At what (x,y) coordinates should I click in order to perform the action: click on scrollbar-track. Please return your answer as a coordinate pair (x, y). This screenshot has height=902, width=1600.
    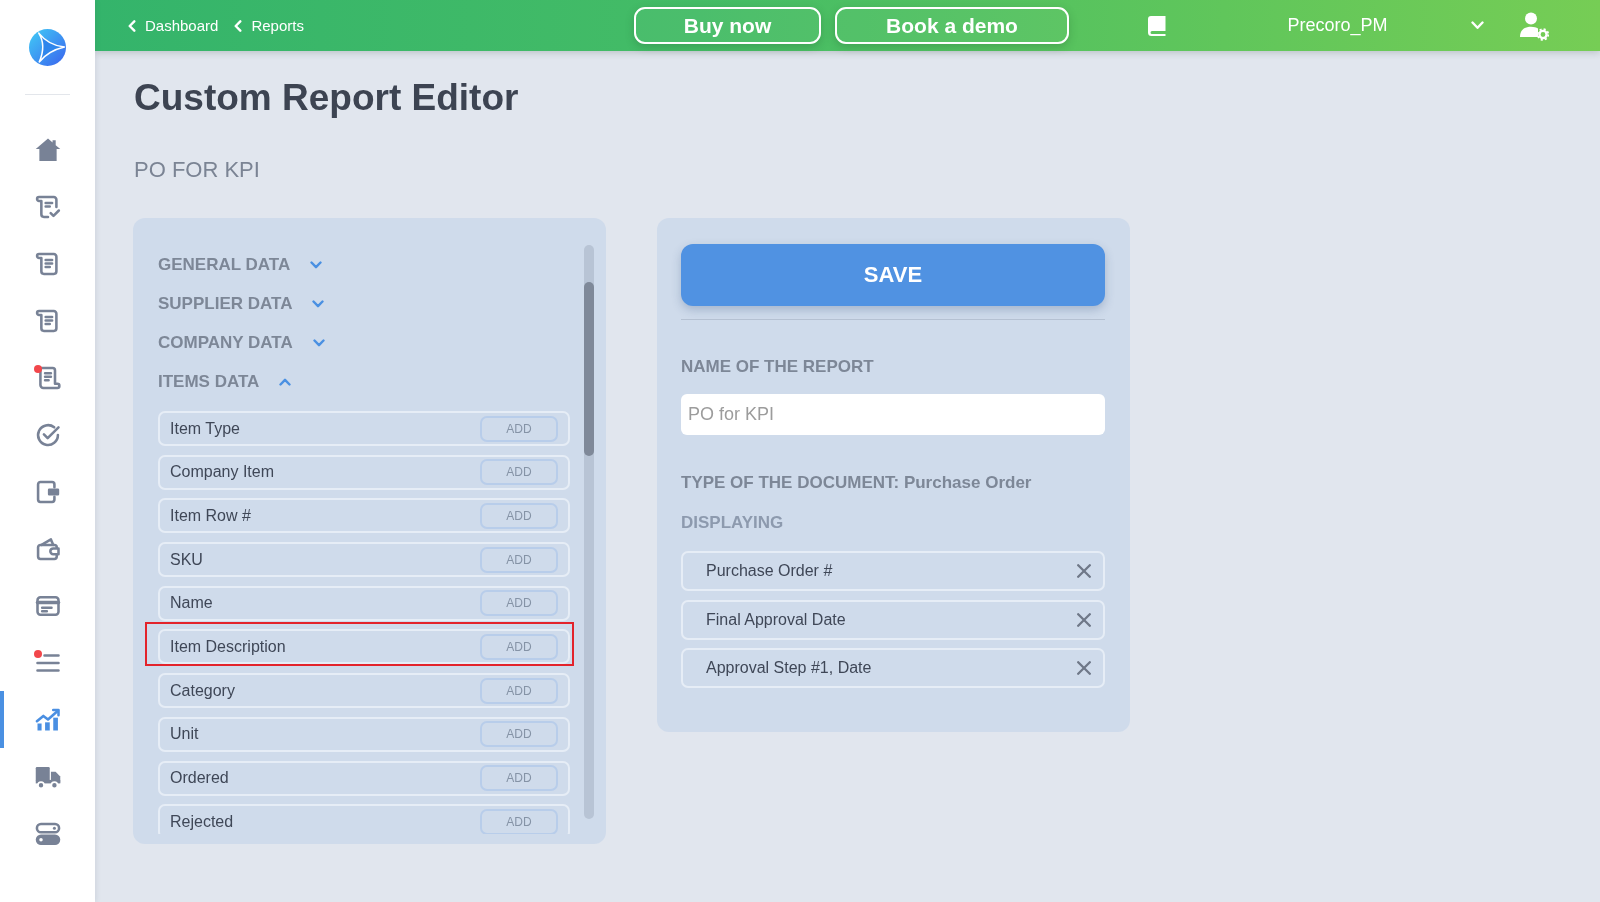
    Looking at the image, I should click on (589, 532).